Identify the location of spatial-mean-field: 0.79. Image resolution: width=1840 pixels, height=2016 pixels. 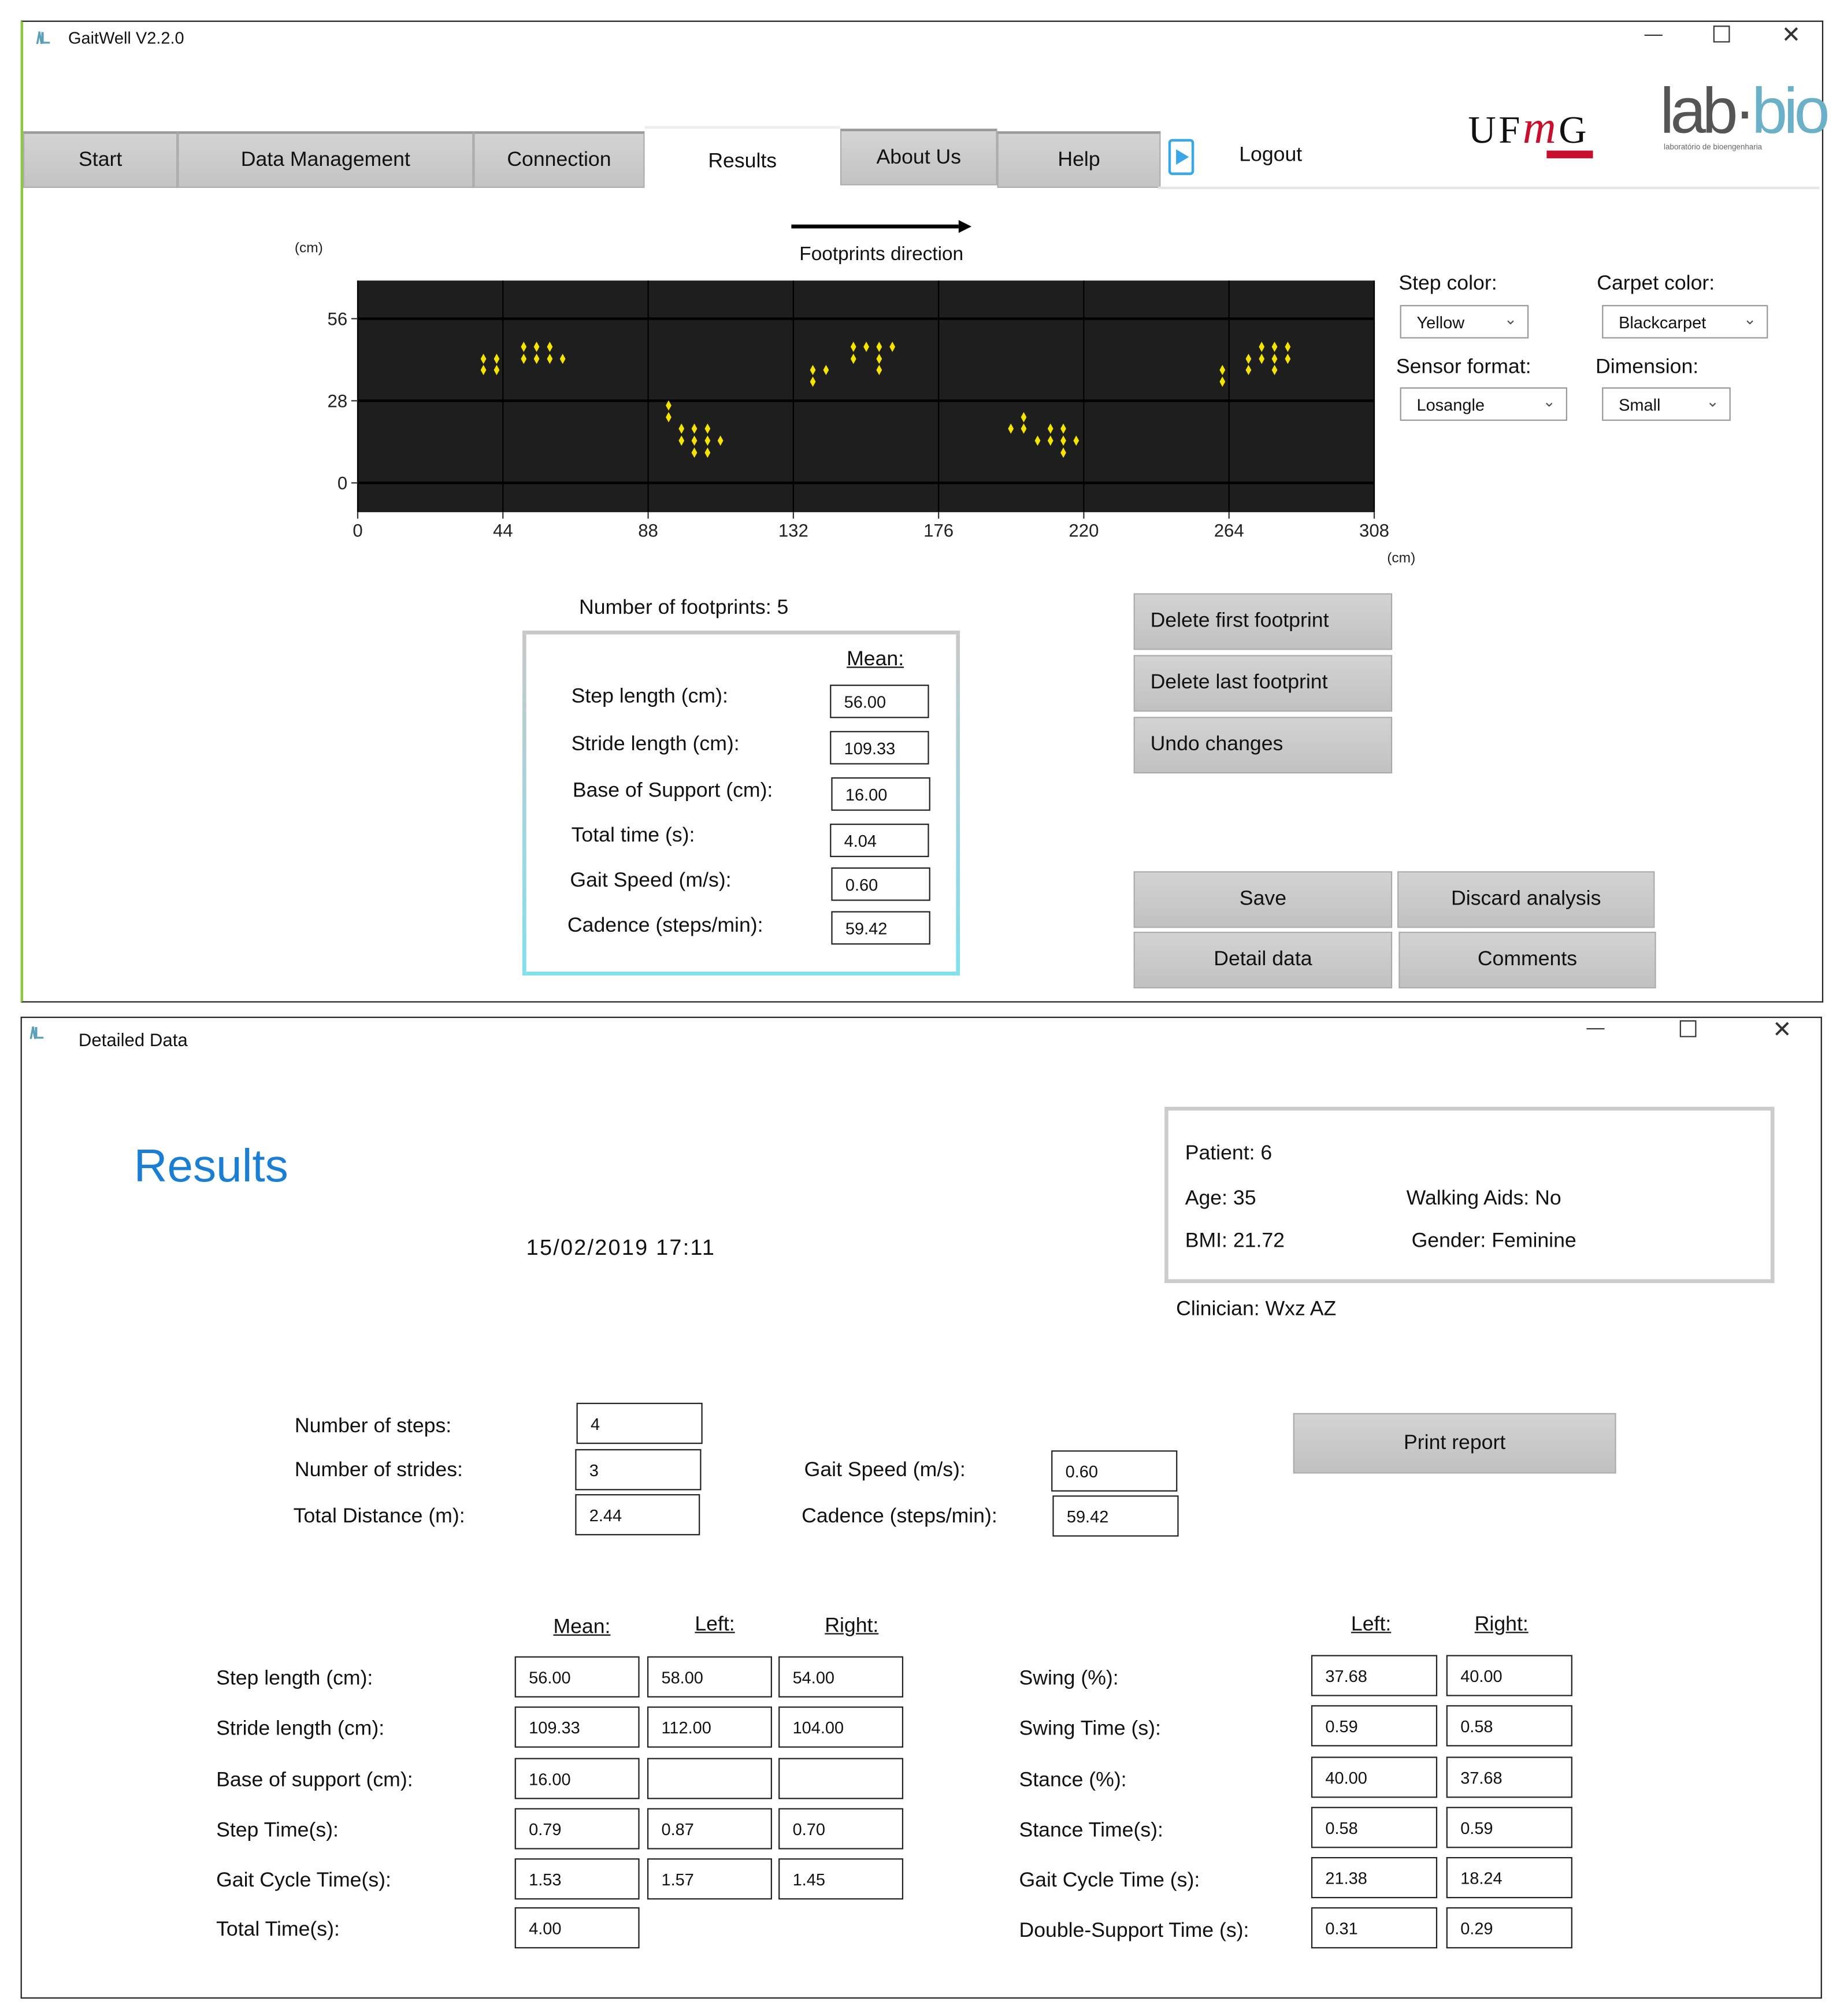
(577, 1829).